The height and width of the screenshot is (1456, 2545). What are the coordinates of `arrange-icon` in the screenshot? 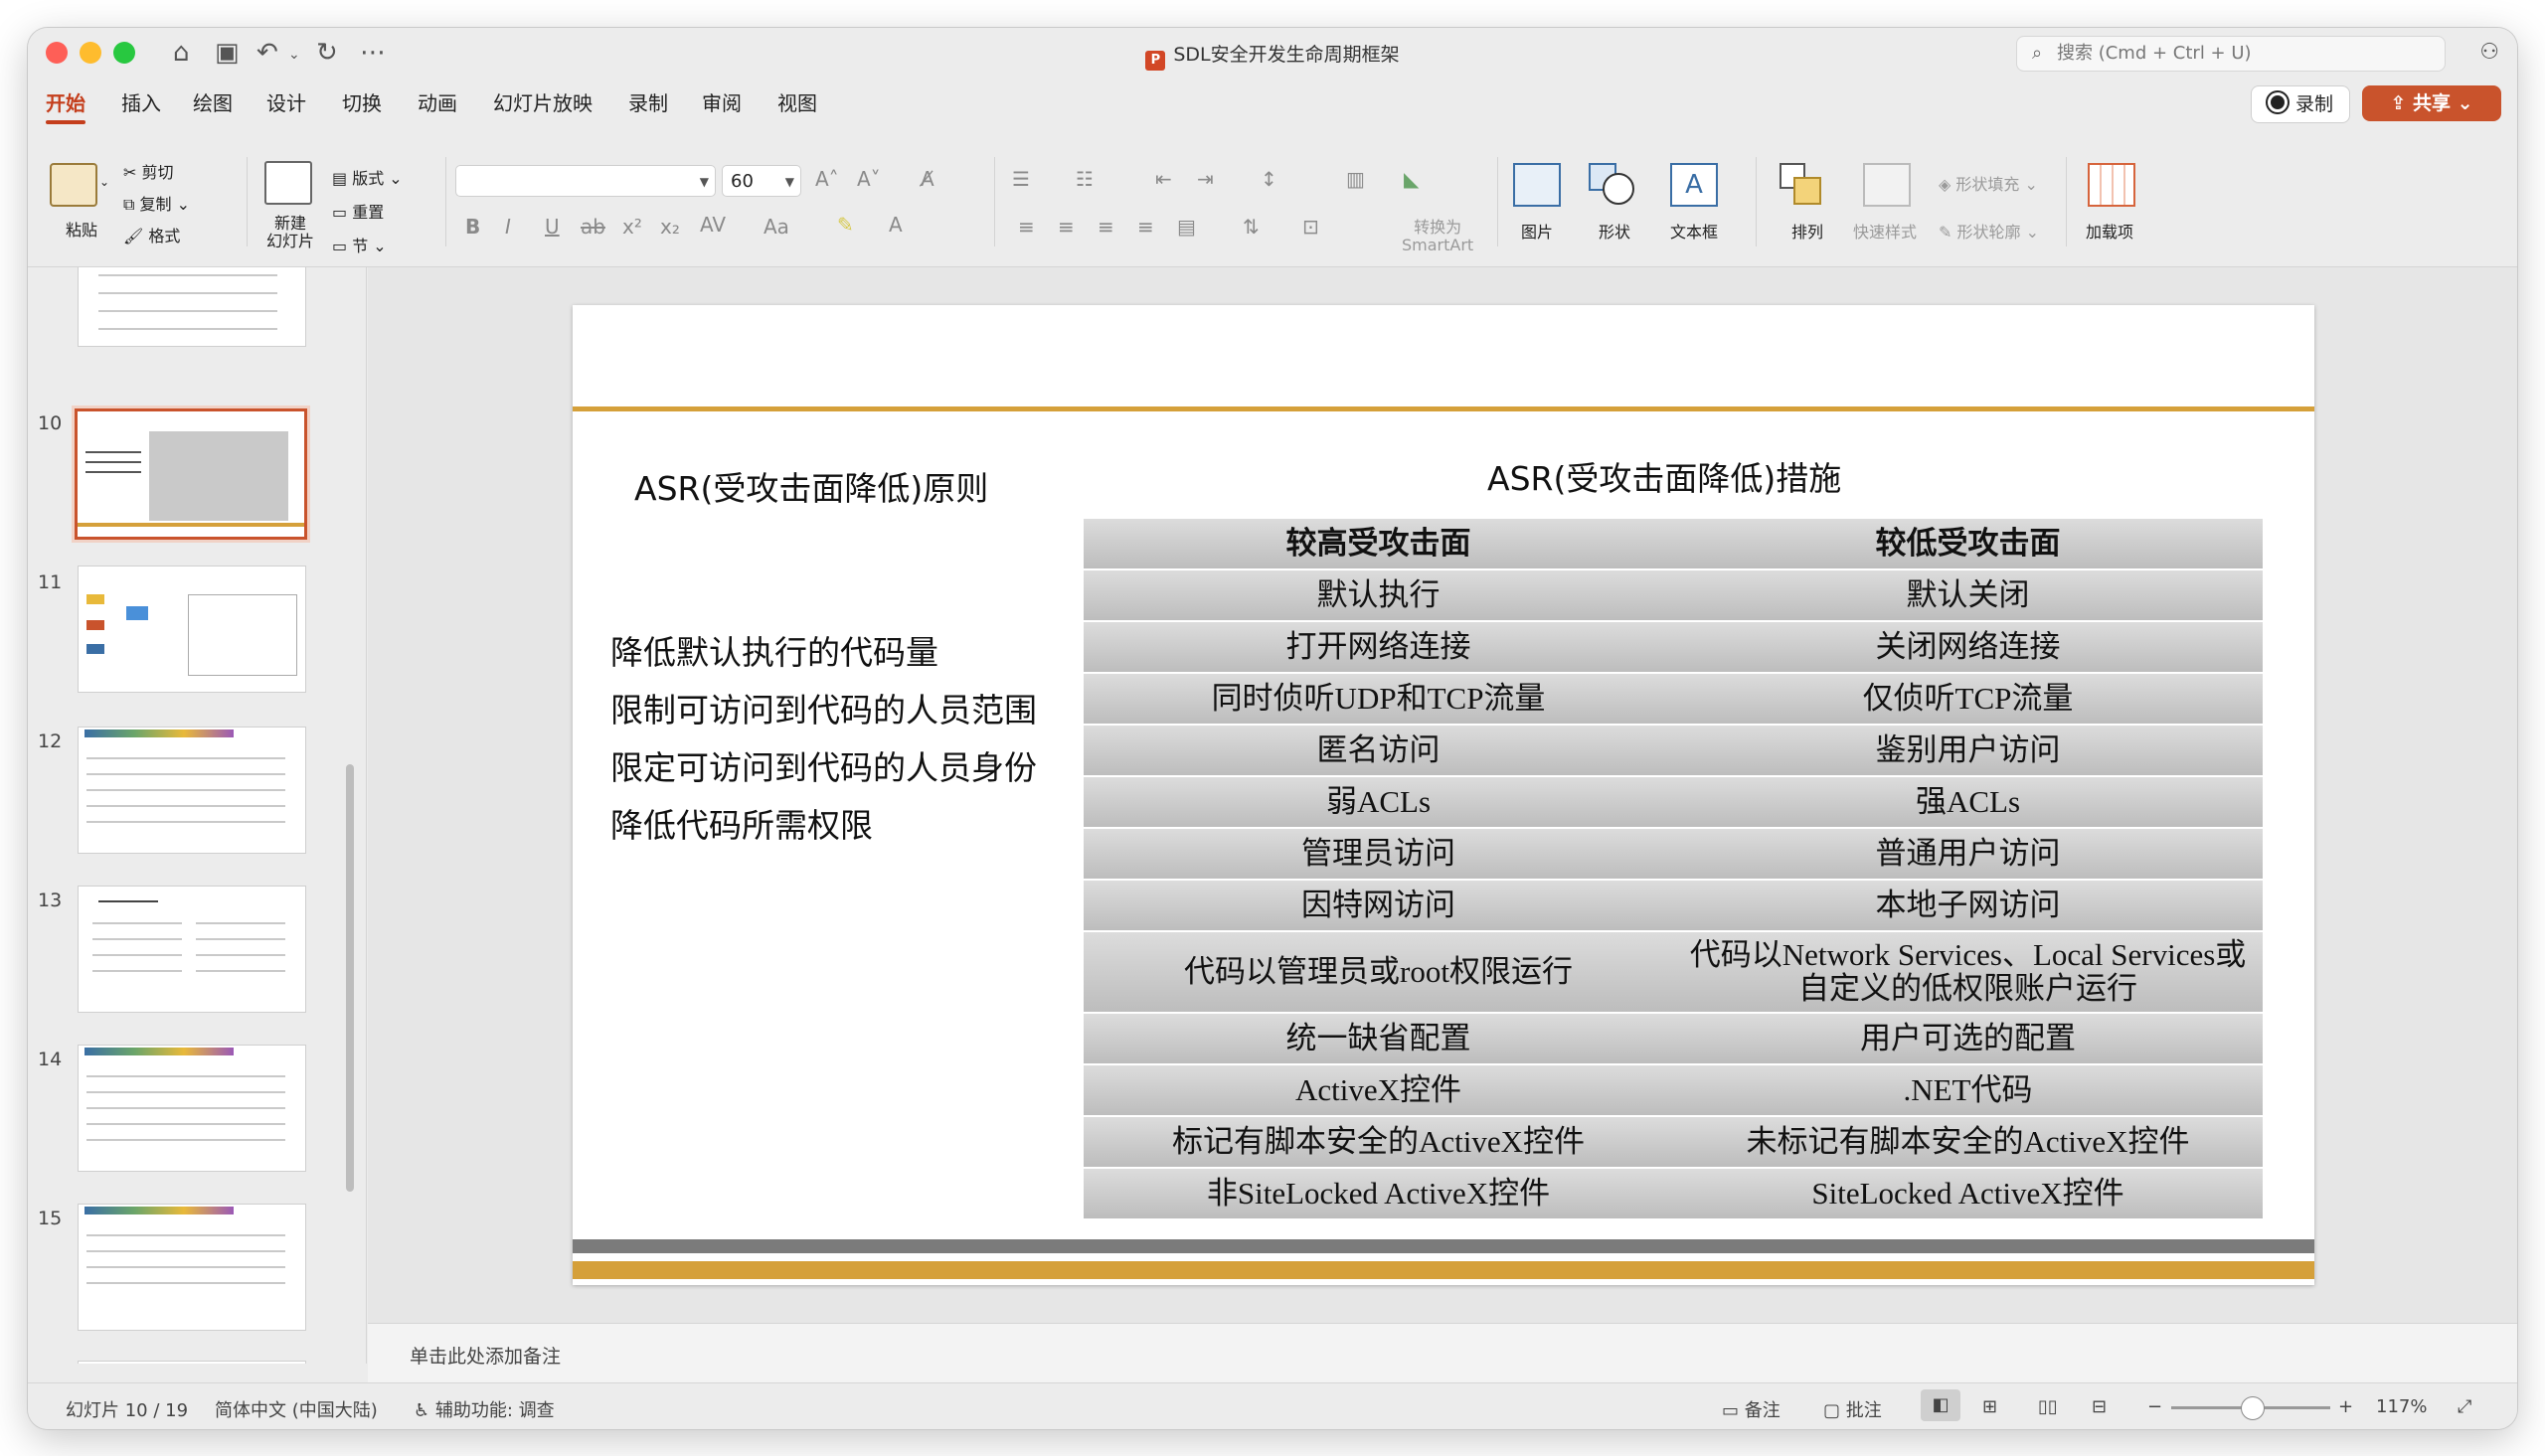 It's located at (1801, 184).